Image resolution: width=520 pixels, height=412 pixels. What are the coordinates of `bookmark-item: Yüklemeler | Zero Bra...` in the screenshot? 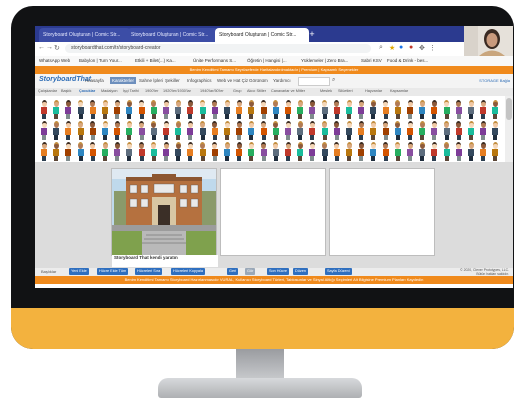 It's located at (324, 60).